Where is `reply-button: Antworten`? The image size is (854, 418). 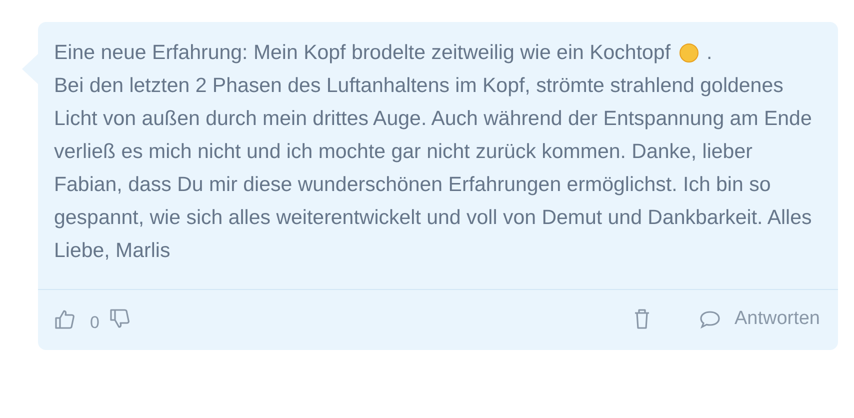 reply-button: Antworten is located at coordinates (759, 319).